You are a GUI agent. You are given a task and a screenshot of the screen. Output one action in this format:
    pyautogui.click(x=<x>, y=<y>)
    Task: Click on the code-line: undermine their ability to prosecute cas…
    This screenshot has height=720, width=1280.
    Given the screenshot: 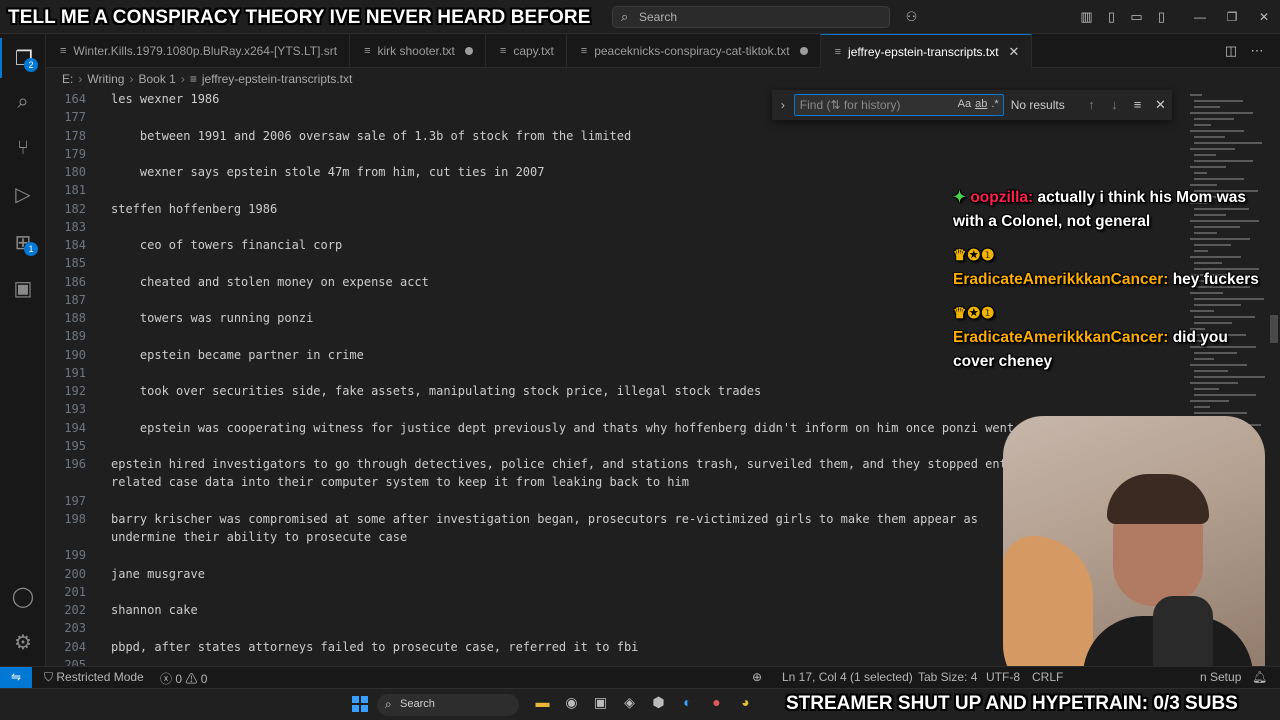 What is the action you would take?
    pyautogui.click(x=259, y=537)
    